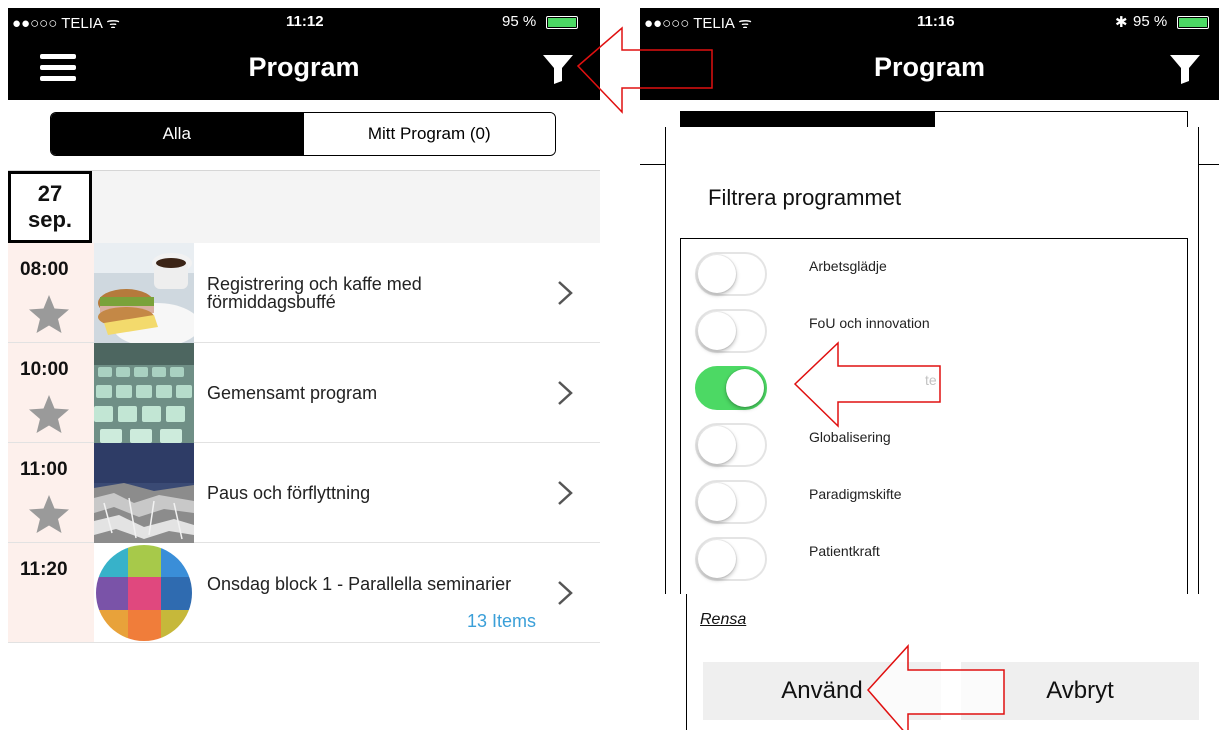  I want to click on session-title: Onsdag block 1 - Parallella seminarier, so click(359, 584).